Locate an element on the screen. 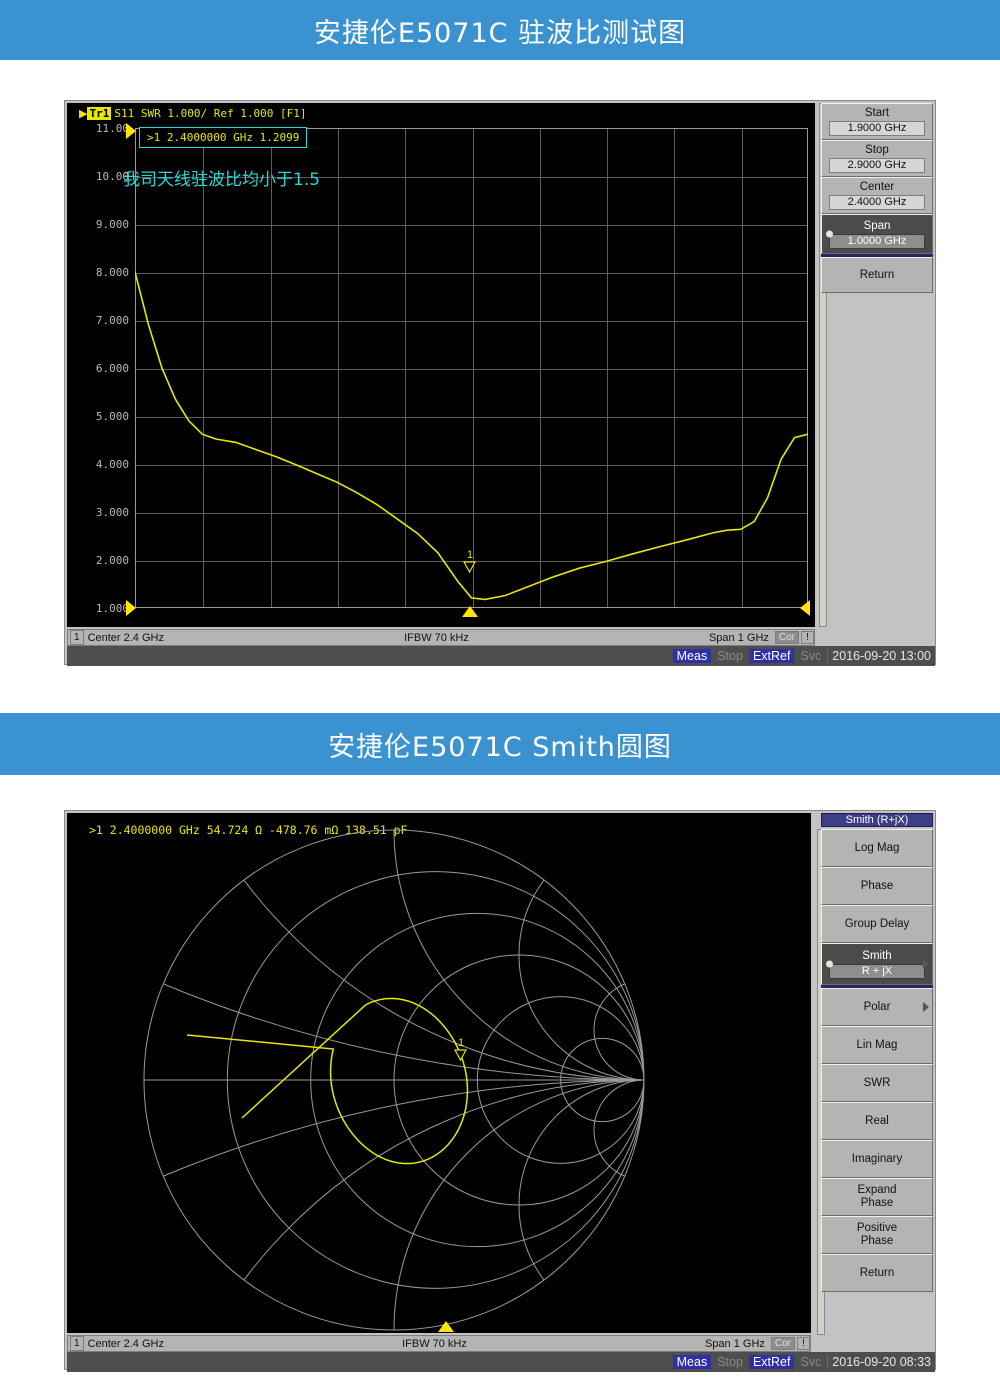 The height and width of the screenshot is (1385, 1000). smith-status-channel-number: 1 is located at coordinates (77, 1343).